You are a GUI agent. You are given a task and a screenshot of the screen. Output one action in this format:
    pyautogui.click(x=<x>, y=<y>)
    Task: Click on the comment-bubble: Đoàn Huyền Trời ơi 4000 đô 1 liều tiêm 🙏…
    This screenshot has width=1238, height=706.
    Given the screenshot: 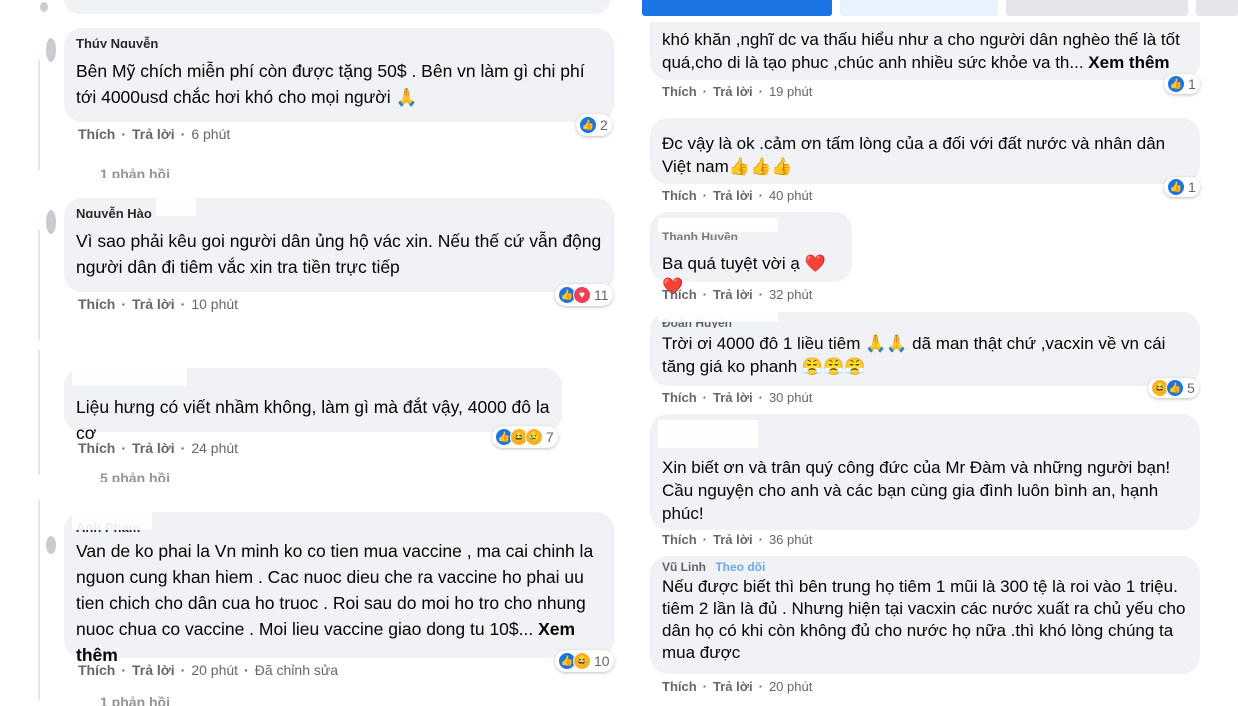 What is the action you would take?
    pyautogui.click(x=925, y=349)
    